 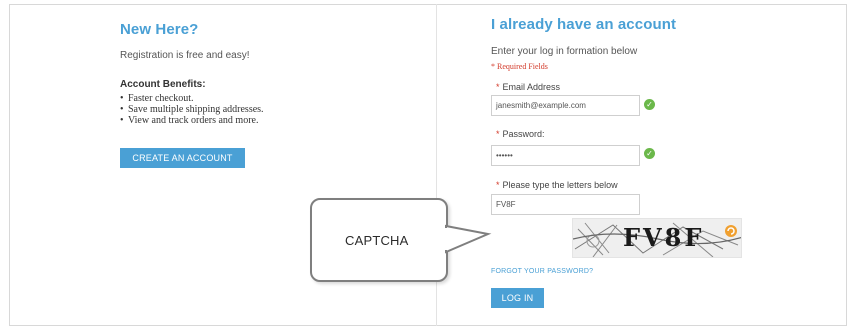 I want to click on benefit-item: View and track orders and more., so click(x=192, y=120).